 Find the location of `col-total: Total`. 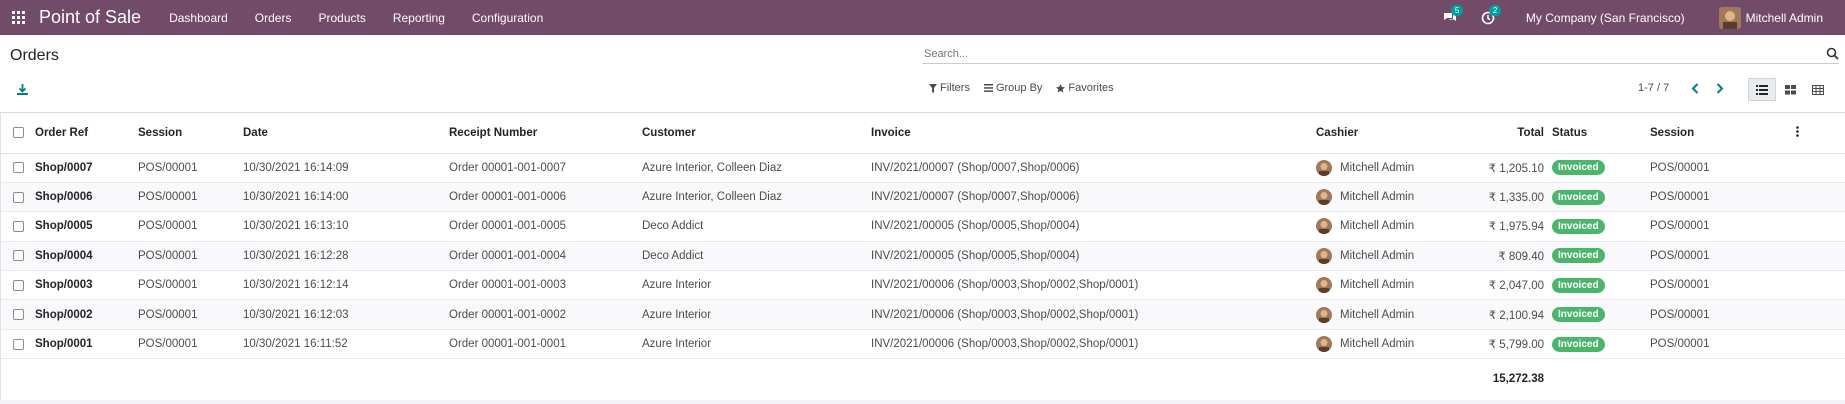

col-total: Total is located at coordinates (1506, 133).